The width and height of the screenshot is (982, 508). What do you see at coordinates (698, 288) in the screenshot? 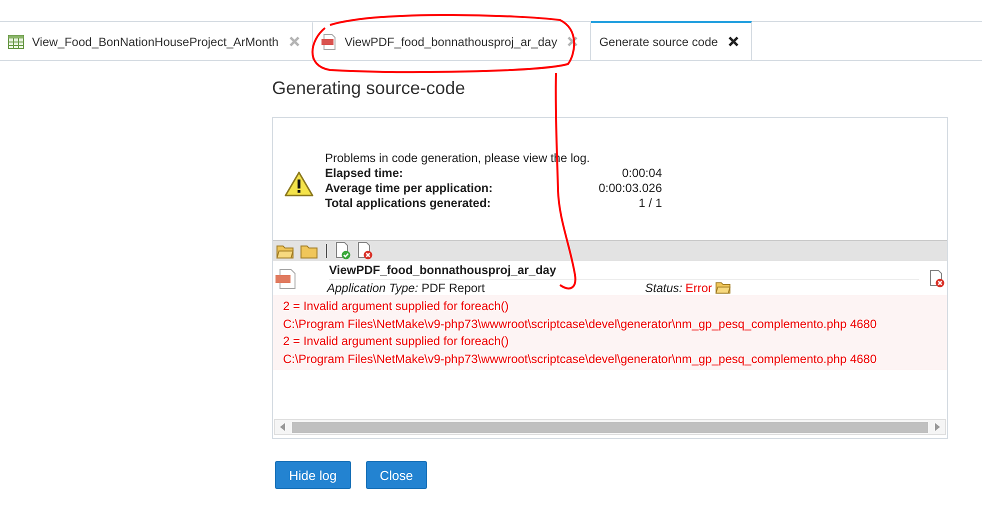
I see `status-value: Error` at bounding box center [698, 288].